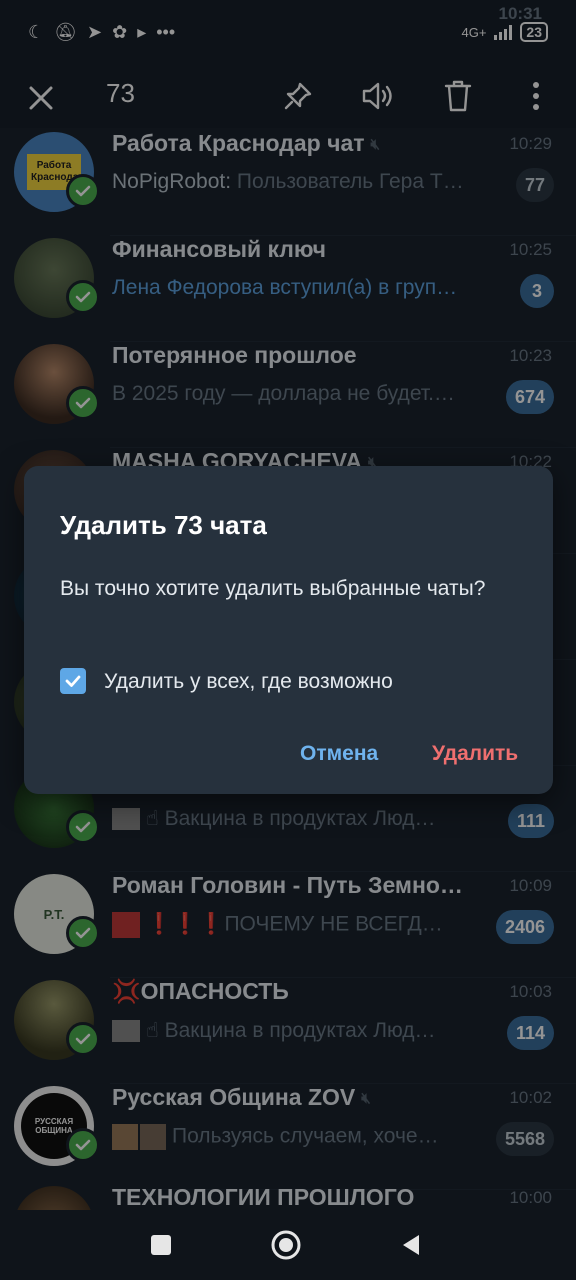  Describe the element at coordinates (475, 754) in the screenshot. I see `delete-button: Удалить` at that location.